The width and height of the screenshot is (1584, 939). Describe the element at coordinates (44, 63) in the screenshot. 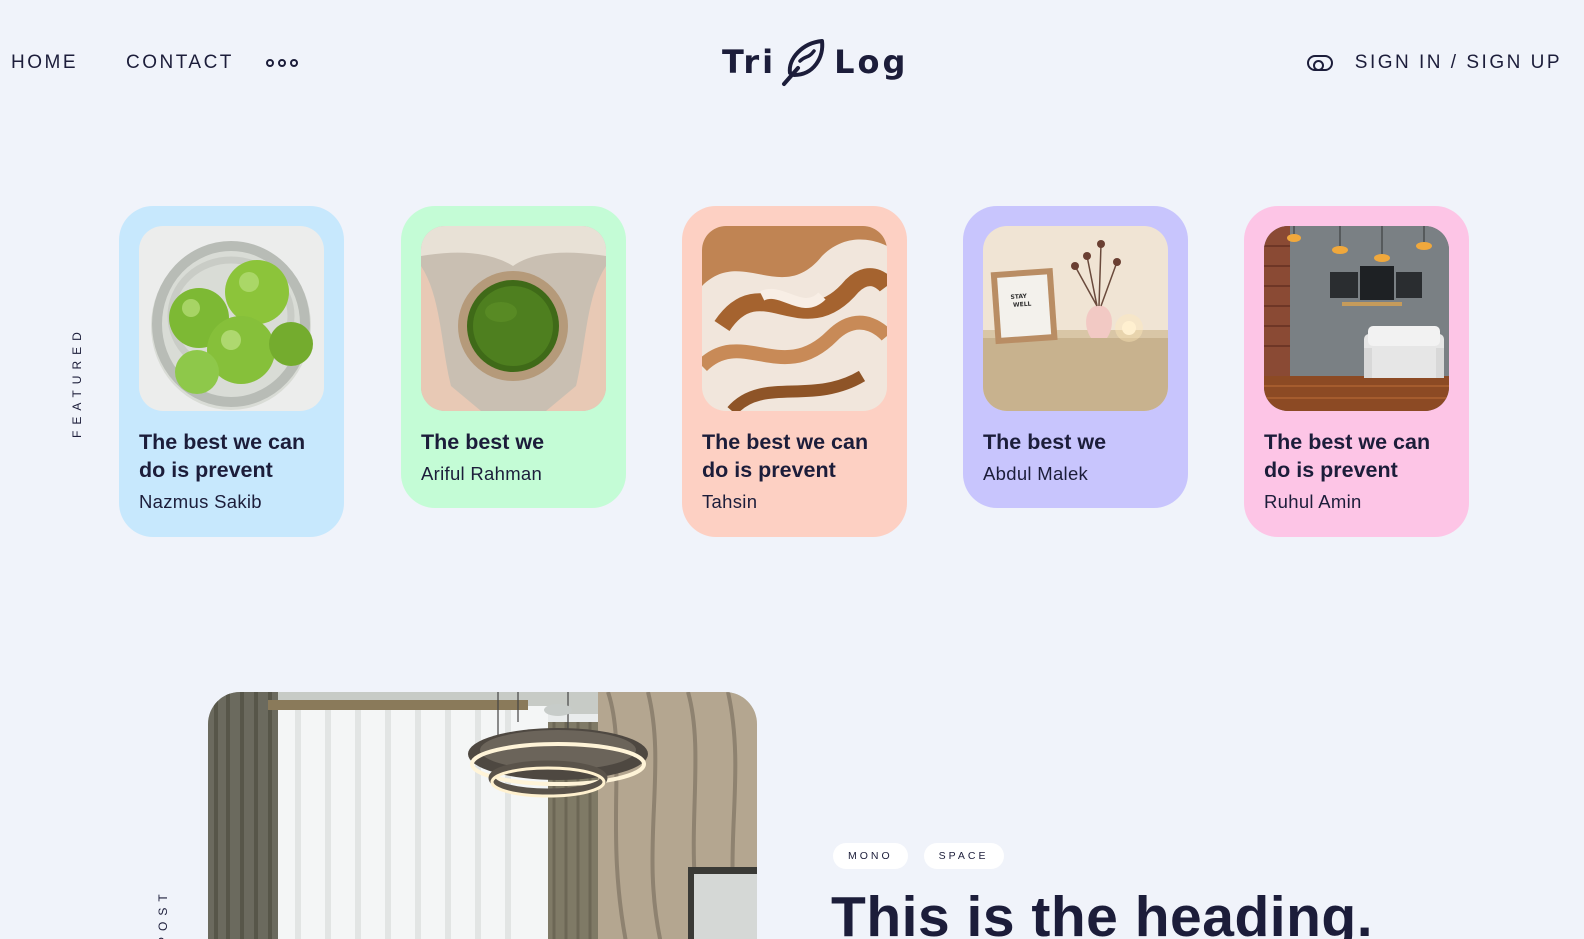

I see `nav-home-link: HOME` at that location.